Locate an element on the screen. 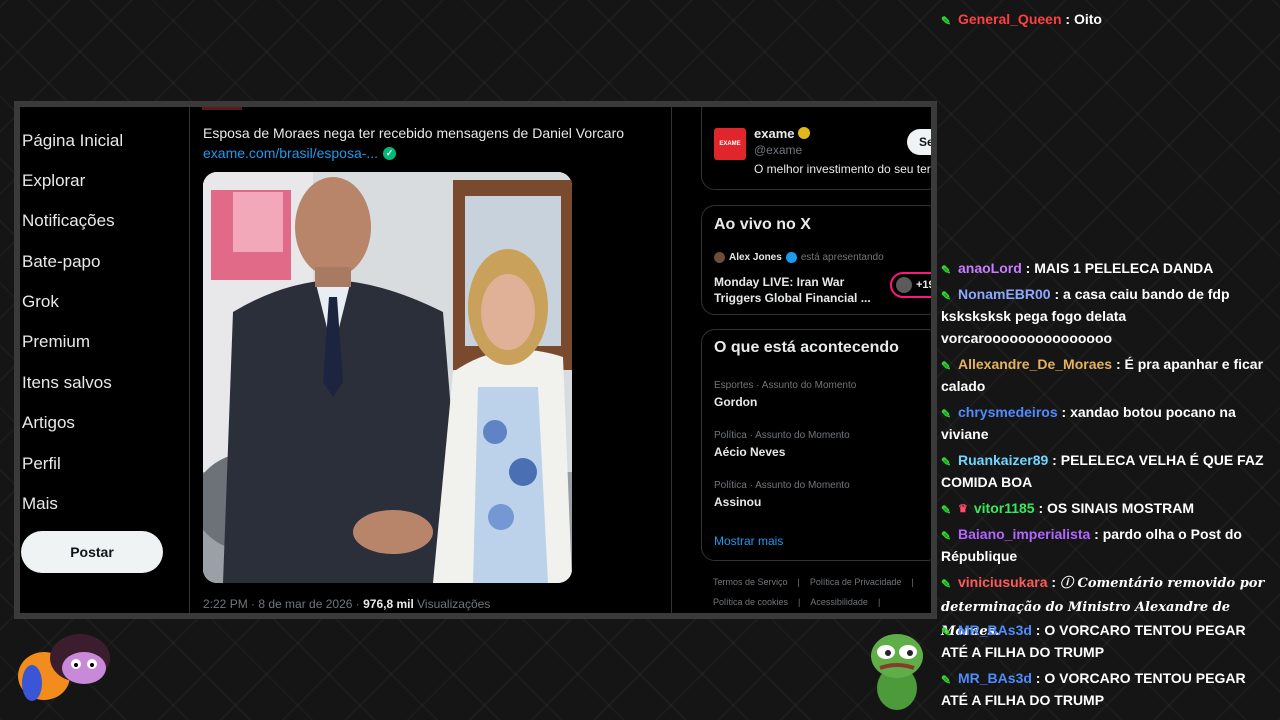  account-name: exame is located at coordinates (782, 133).